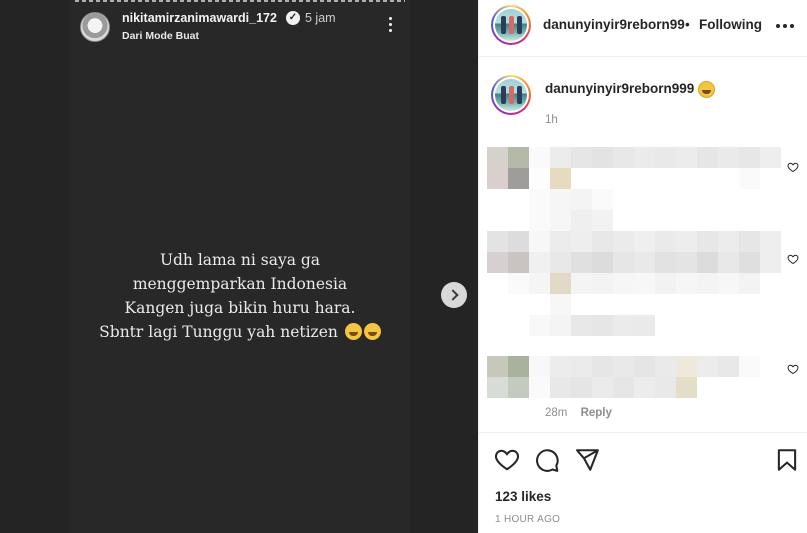 This screenshot has height=533, width=807. What do you see at coordinates (614, 24) in the screenshot?
I see `header-username: danunyinyir9reborn99` at bounding box center [614, 24].